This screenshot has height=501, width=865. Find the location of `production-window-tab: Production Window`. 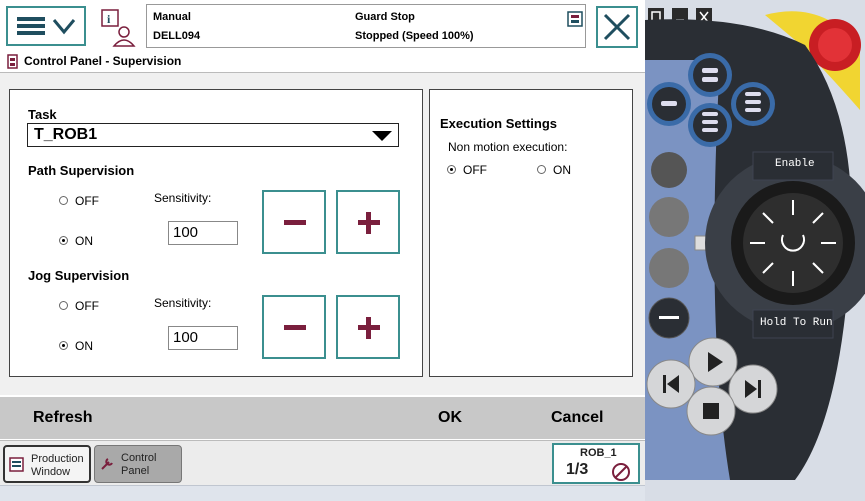

production-window-tab: Production Window is located at coordinates (47, 464).